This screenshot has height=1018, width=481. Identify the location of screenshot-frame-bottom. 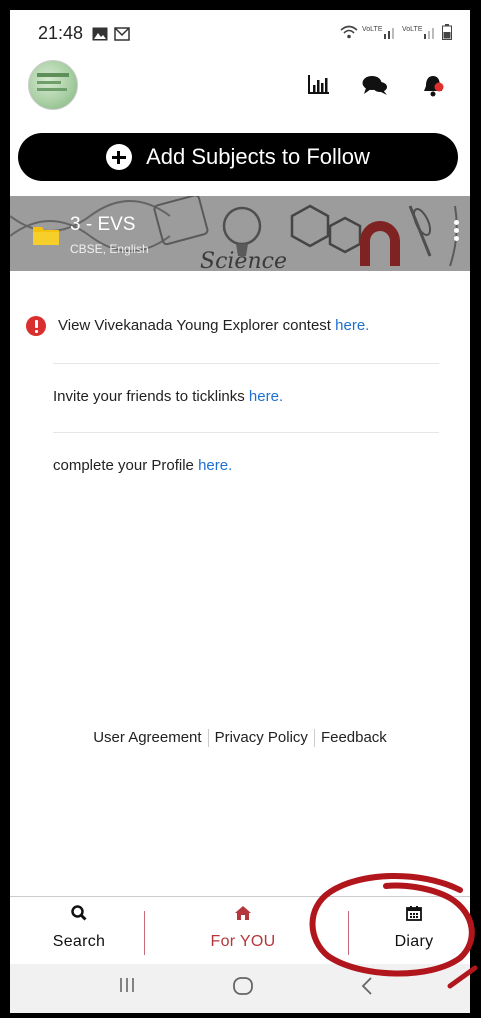
(240, 1015).